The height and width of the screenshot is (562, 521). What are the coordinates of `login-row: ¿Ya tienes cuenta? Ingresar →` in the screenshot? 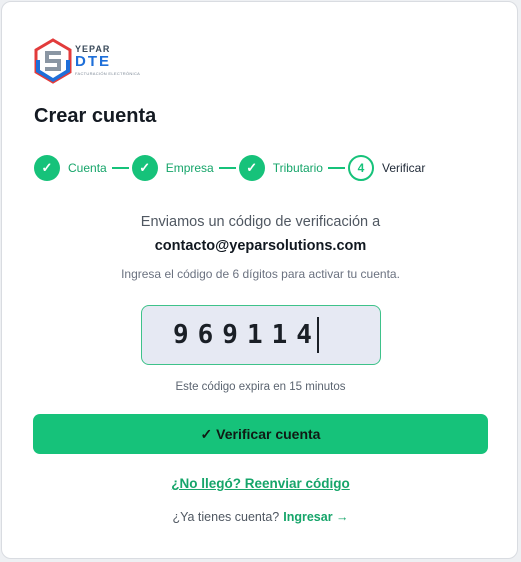 It's located at (260, 517).